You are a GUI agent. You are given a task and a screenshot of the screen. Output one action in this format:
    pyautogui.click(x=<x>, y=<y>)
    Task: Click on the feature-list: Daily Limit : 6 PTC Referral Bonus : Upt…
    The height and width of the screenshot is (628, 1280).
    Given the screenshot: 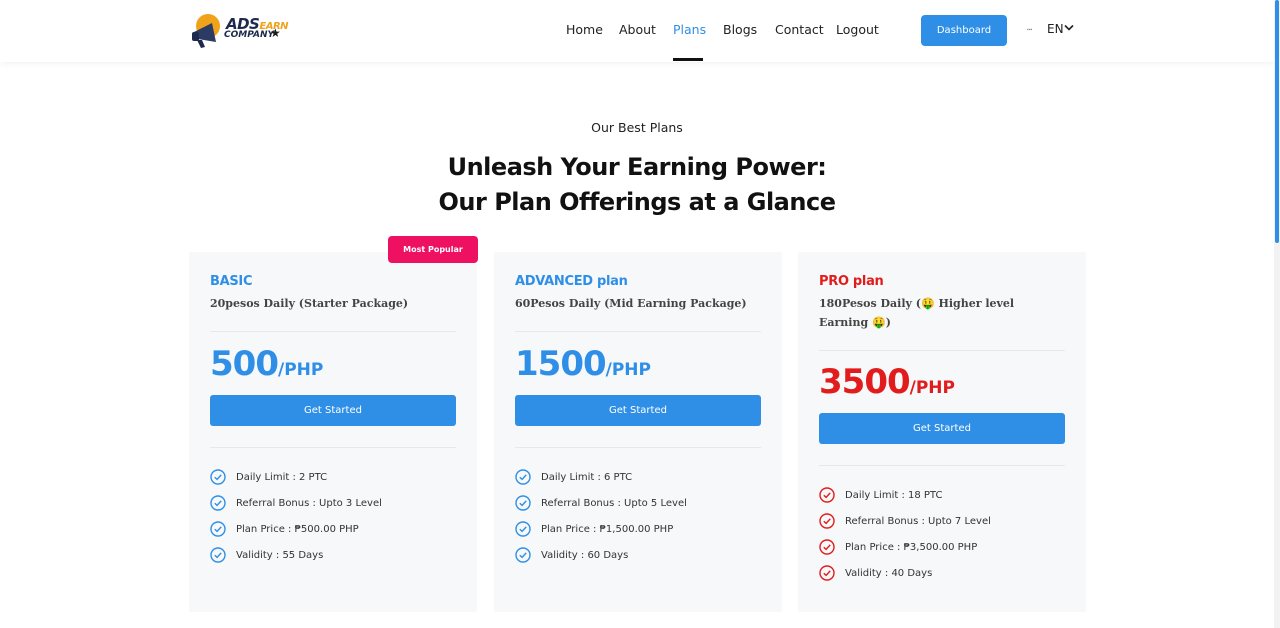 What is the action you would take?
    pyautogui.click(x=601, y=516)
    